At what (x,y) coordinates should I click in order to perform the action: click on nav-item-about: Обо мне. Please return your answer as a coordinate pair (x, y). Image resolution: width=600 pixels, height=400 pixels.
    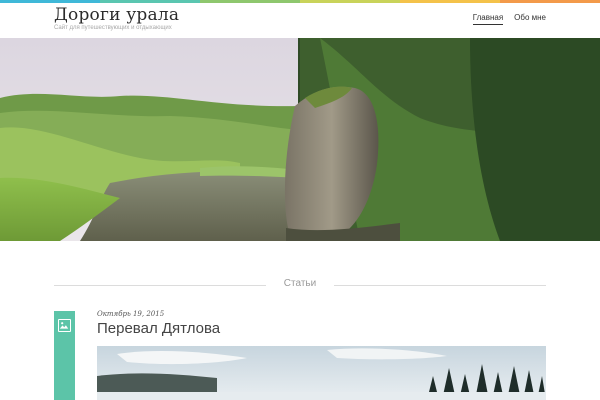
    Looking at the image, I should click on (530, 19).